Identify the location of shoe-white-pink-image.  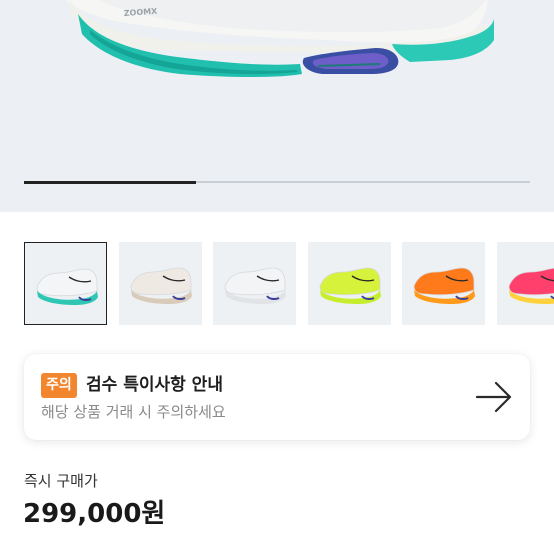
(161, 285).